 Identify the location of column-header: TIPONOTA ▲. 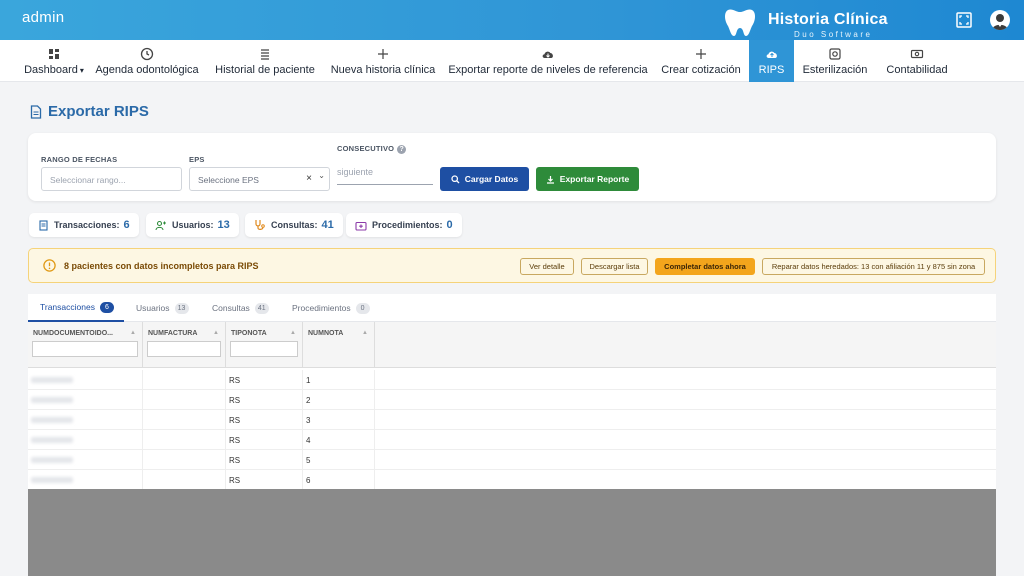
(264, 345).